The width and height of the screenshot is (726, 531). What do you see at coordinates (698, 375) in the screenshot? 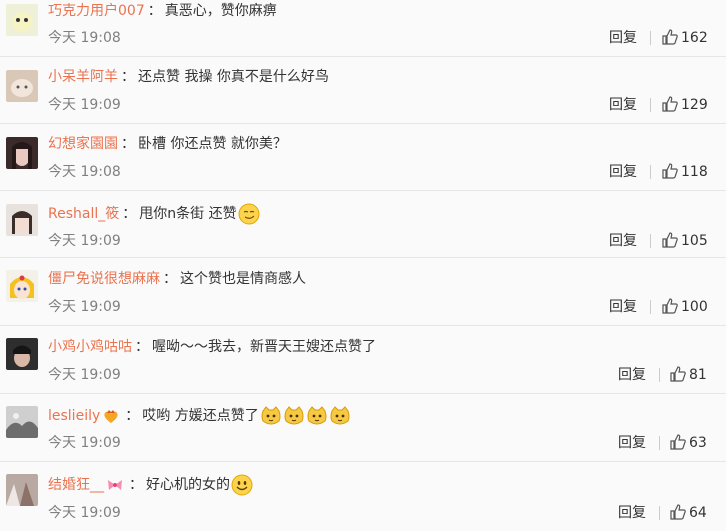
I see `like-count: 81` at bounding box center [698, 375].